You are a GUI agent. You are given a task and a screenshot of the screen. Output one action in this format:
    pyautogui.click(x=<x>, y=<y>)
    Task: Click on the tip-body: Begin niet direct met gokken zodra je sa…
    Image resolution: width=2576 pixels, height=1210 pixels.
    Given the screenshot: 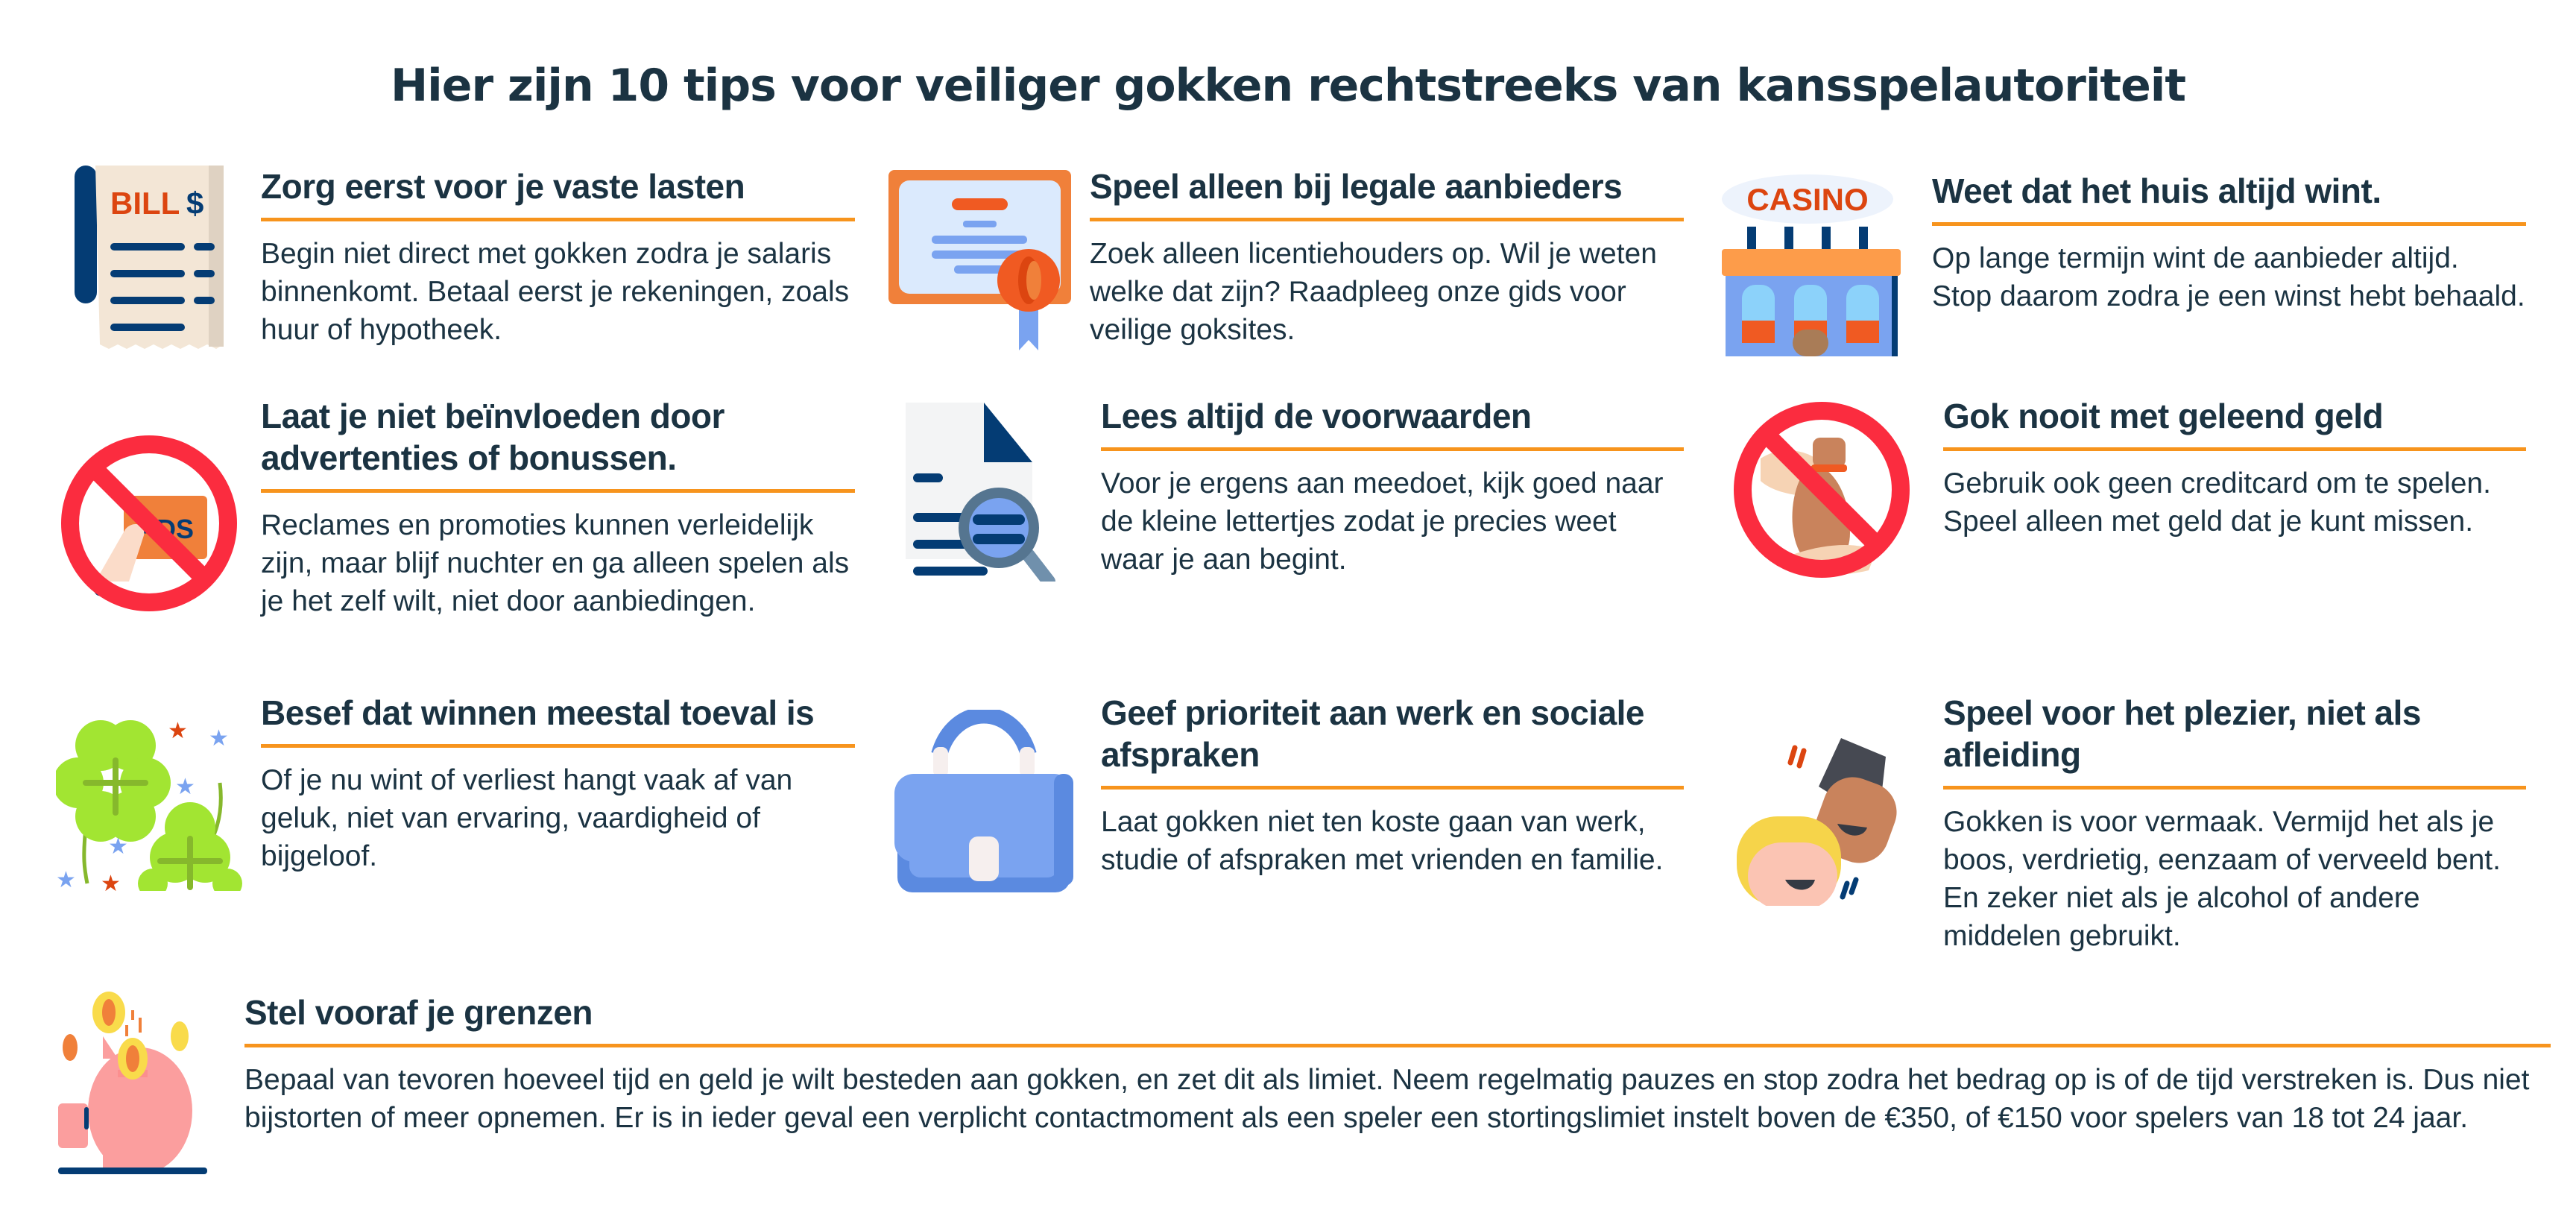 What is the action you would take?
    pyautogui.click(x=555, y=292)
    